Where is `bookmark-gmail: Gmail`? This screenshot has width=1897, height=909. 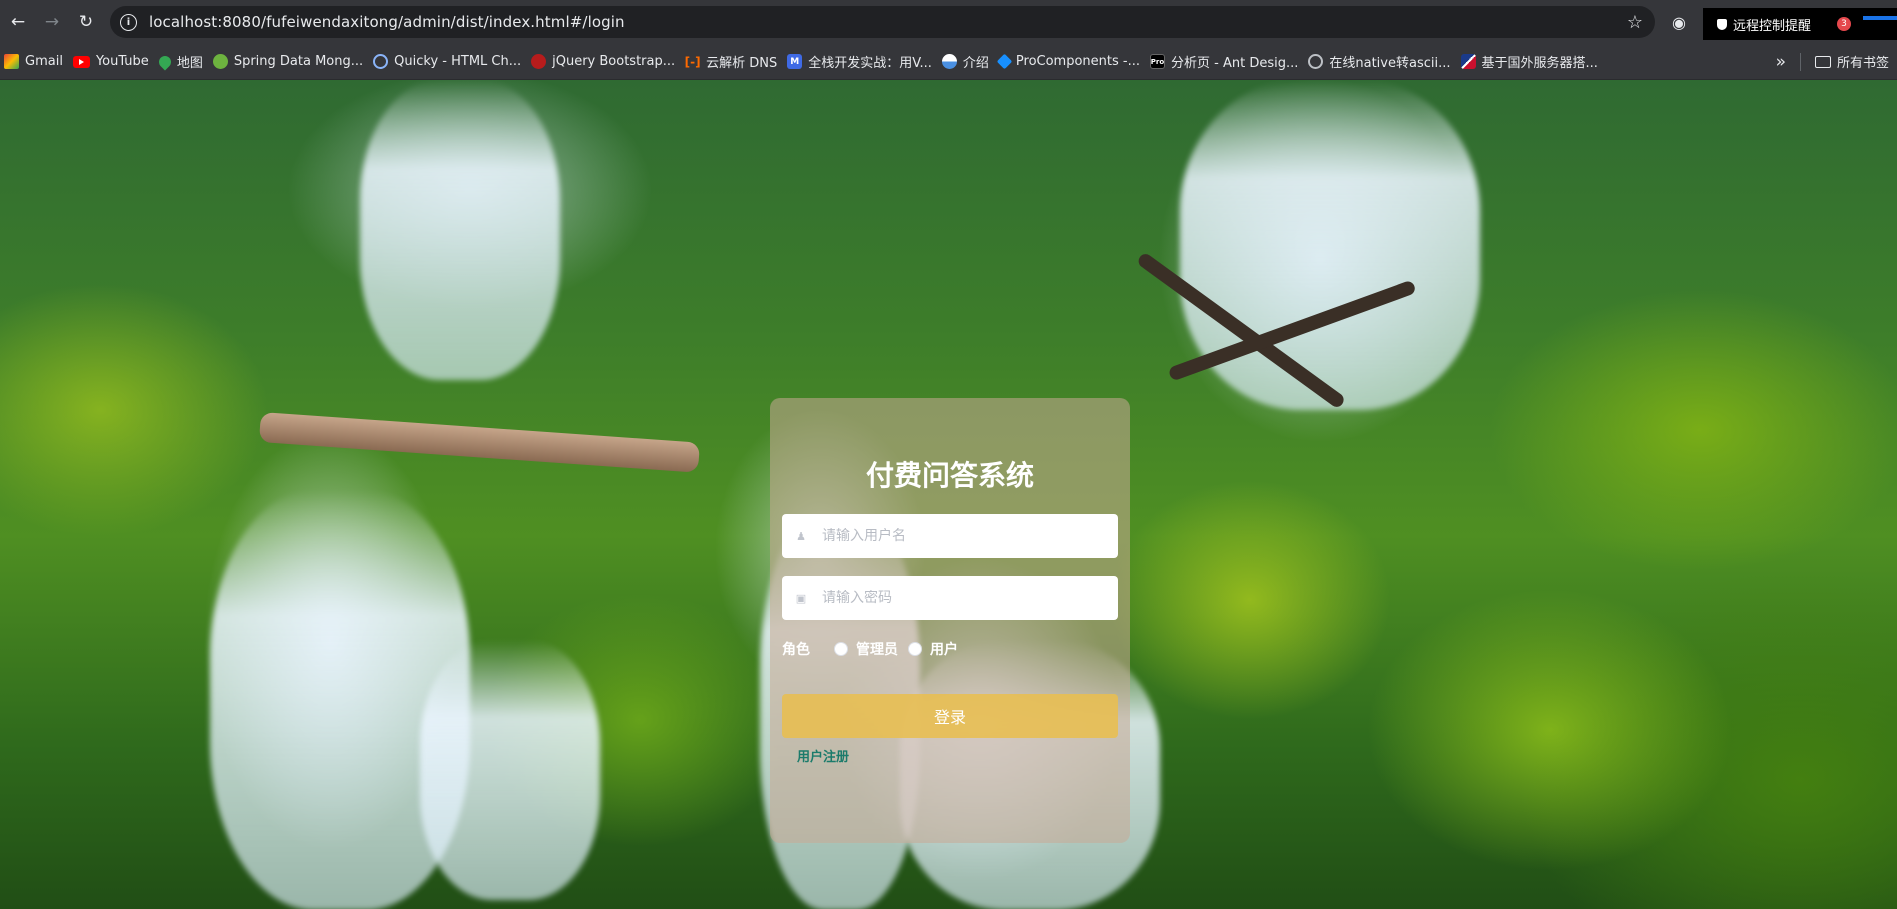 bookmark-gmail: Gmail is located at coordinates (36, 62).